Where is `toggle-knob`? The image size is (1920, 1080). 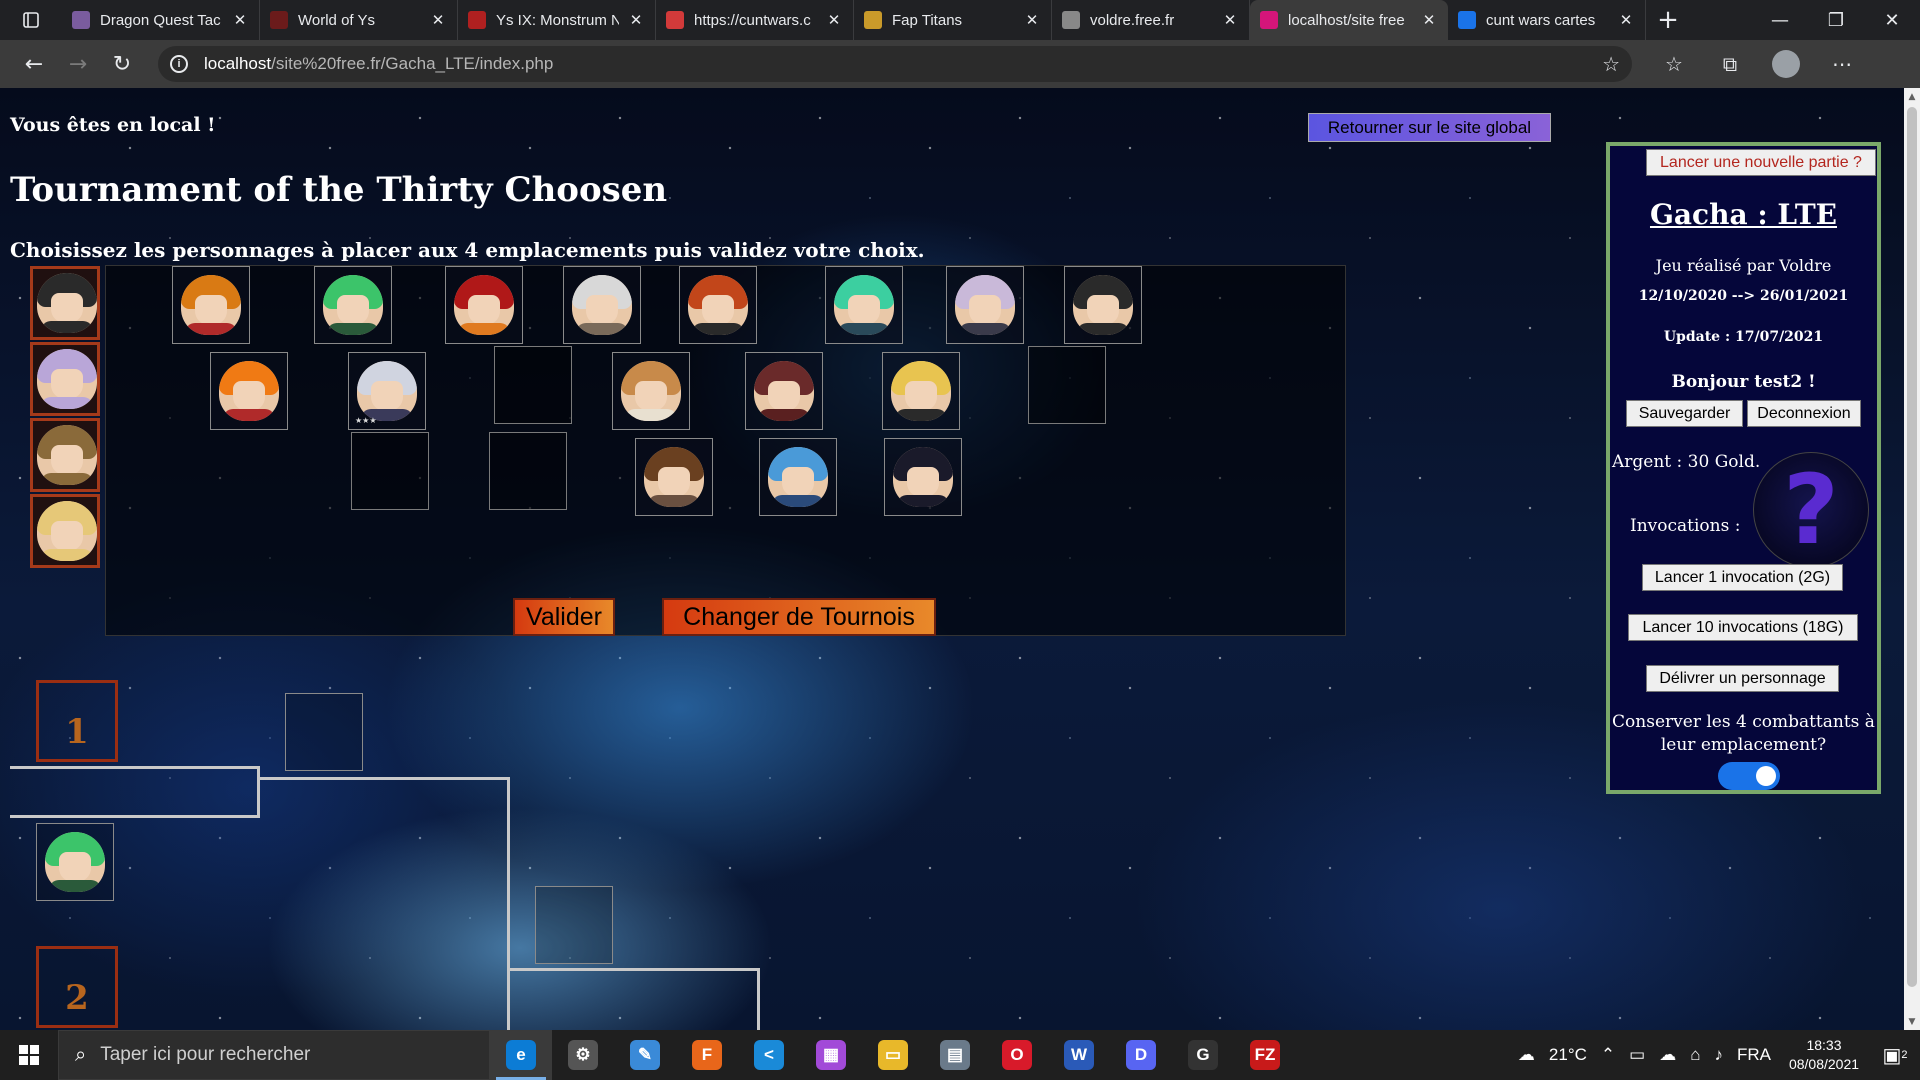 toggle-knob is located at coordinates (1766, 776).